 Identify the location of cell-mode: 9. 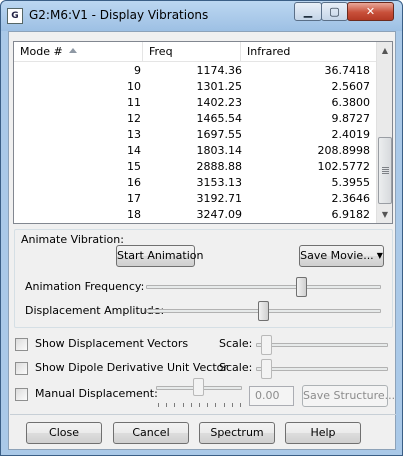
(137, 70).